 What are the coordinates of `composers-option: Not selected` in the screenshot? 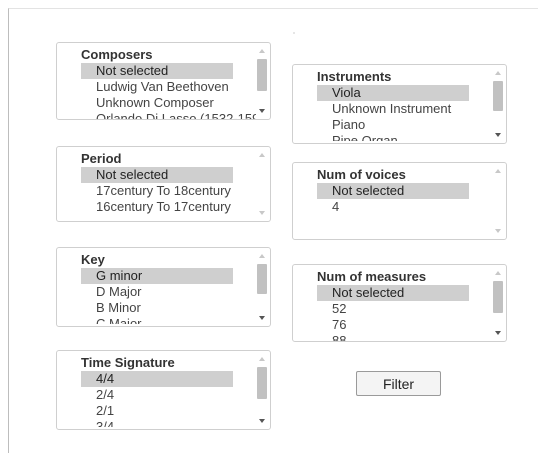 It's located at (157, 71).